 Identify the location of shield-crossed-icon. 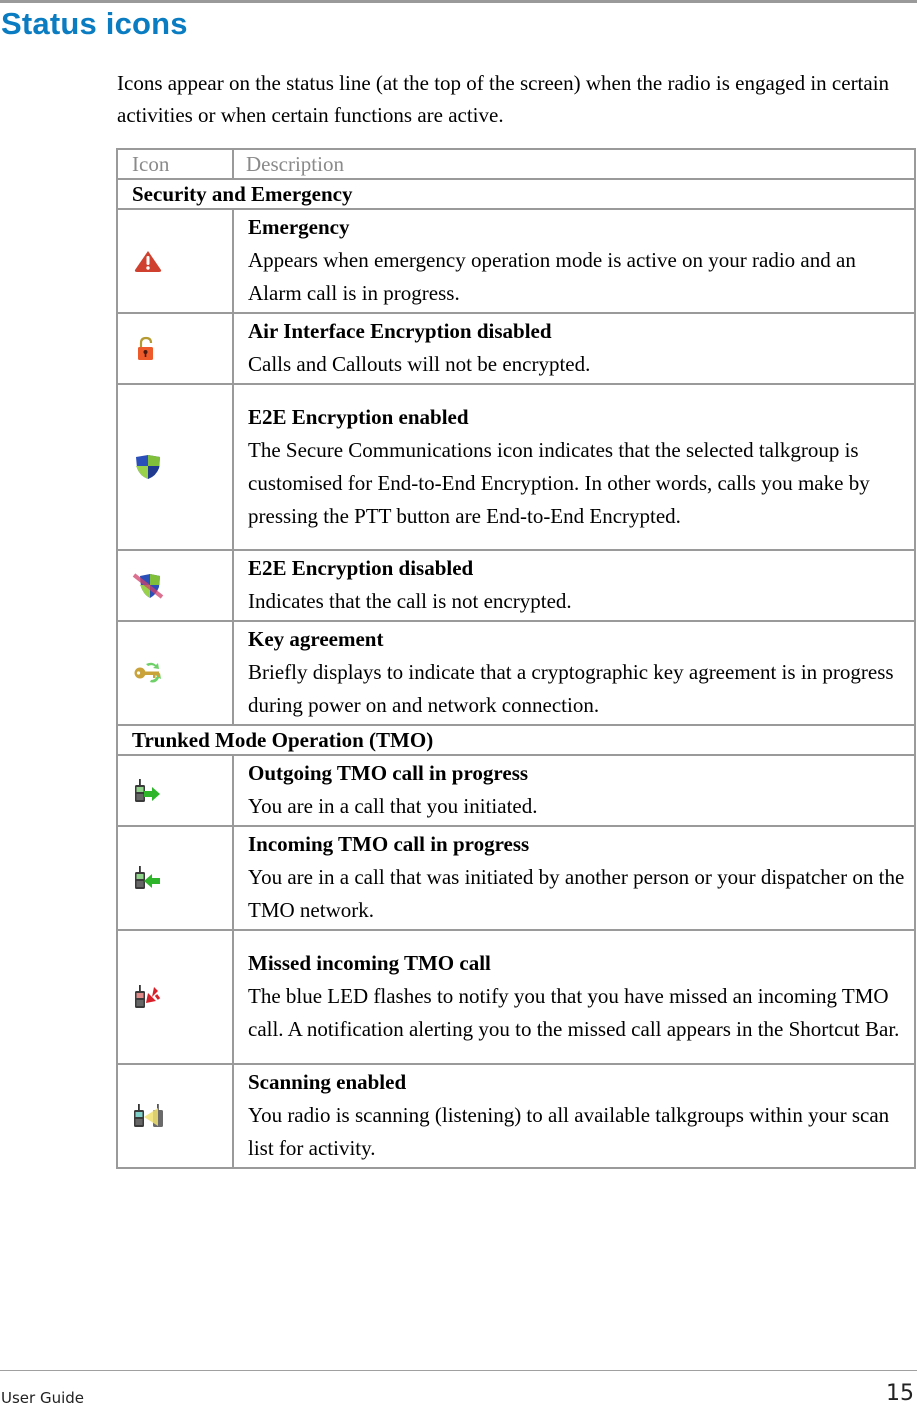
(182, 585).